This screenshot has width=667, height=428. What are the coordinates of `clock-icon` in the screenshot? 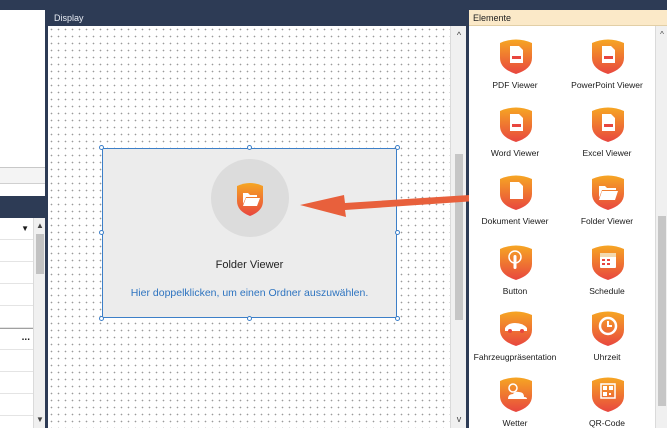 It's located at (608, 328).